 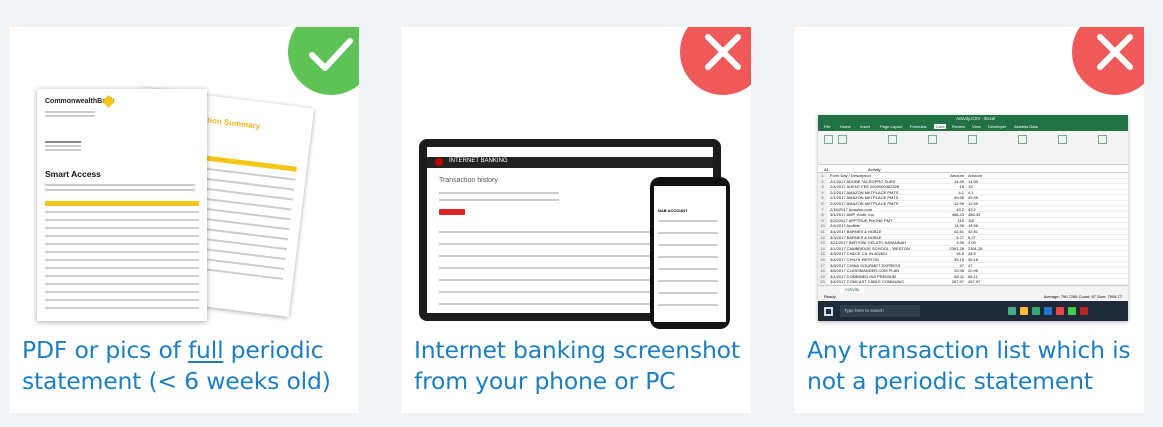 What do you see at coordinates (205, 350) in the screenshot?
I see `underlined-word: full` at bounding box center [205, 350].